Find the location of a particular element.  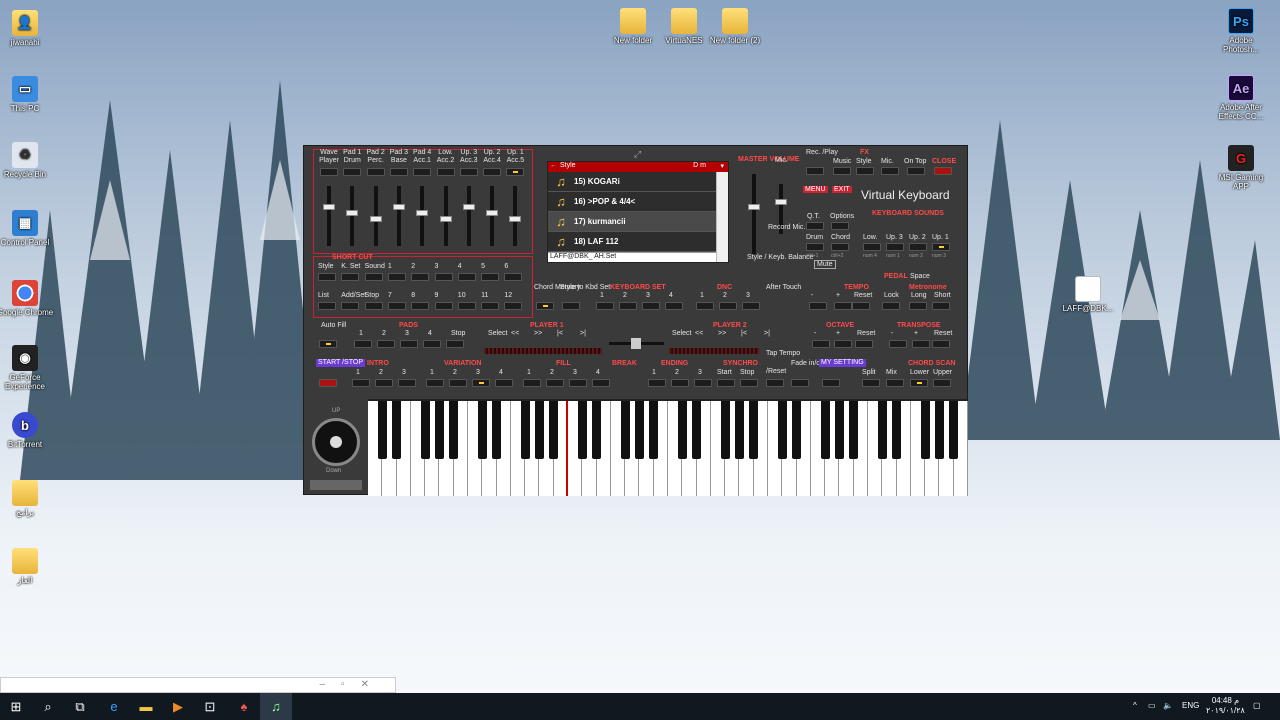

style-row: ♫ 18) LAF 112 is located at coordinates (632, 242).